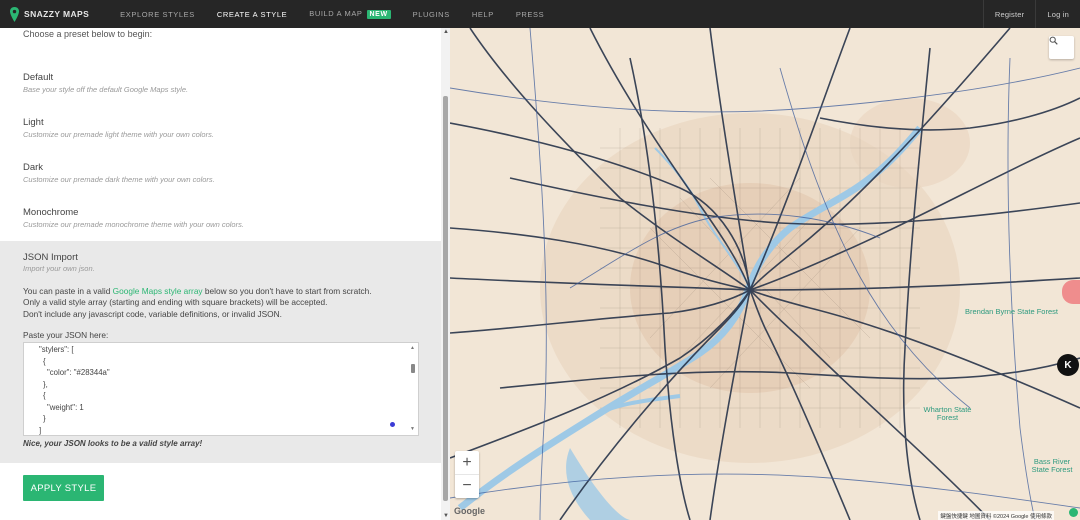 The width and height of the screenshot is (1080, 520). I want to click on nav-plugins: PLUGINS, so click(431, 14).